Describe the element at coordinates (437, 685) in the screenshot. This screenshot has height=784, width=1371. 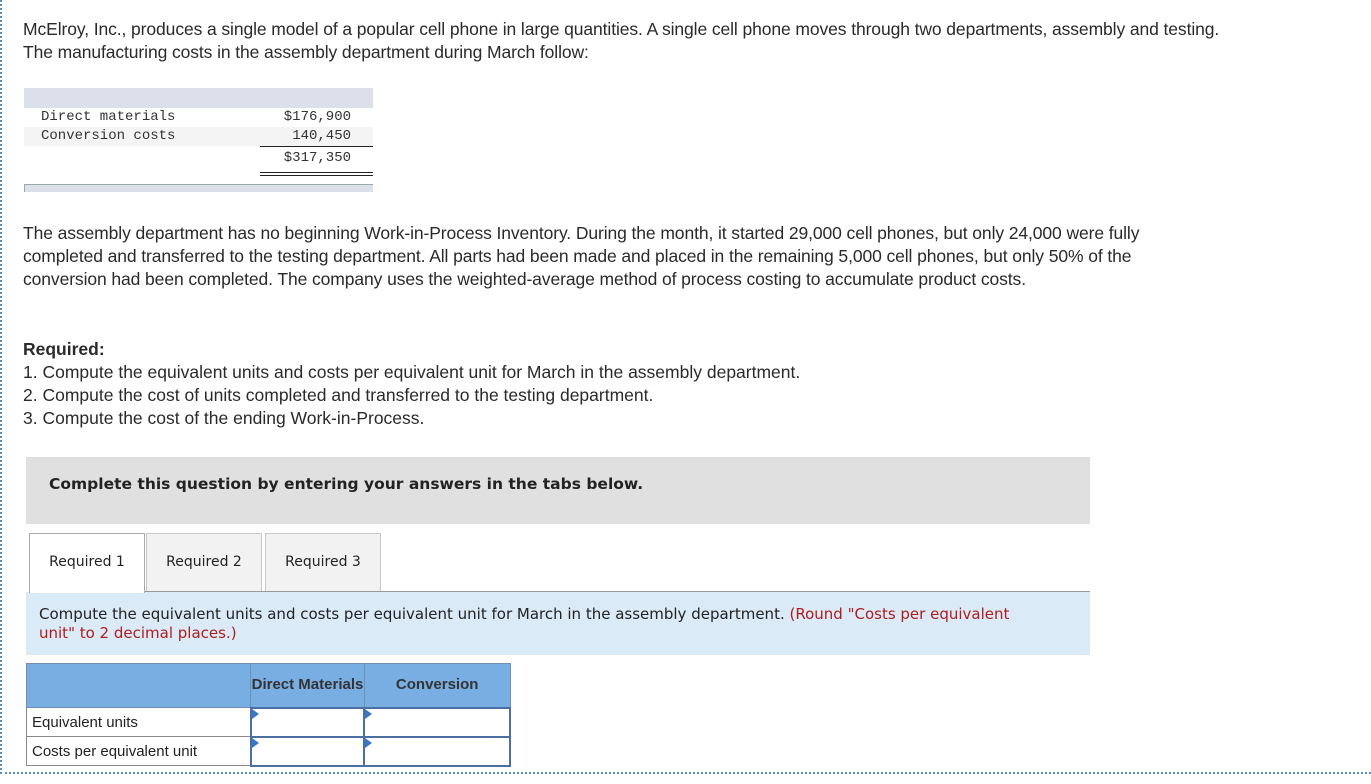
I see `header-conversion: Conversion` at that location.